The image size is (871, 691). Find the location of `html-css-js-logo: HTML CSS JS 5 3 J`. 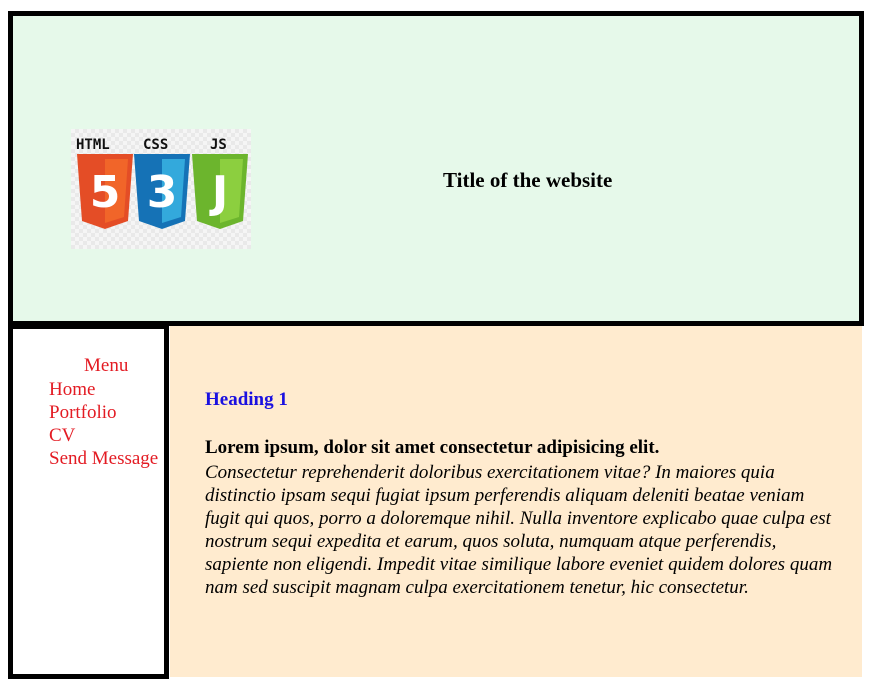

html-css-js-logo: HTML CSS JS 5 3 J is located at coordinates (161, 189).